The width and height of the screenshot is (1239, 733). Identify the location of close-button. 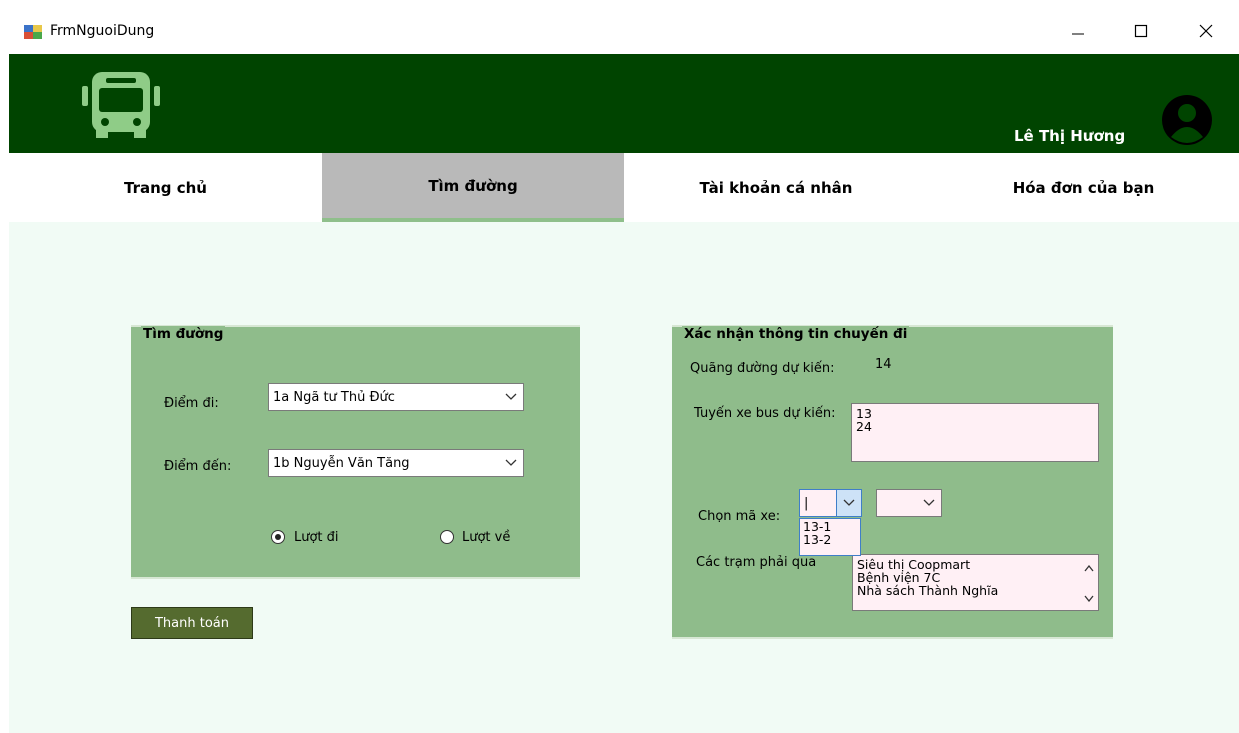
(1206, 31).